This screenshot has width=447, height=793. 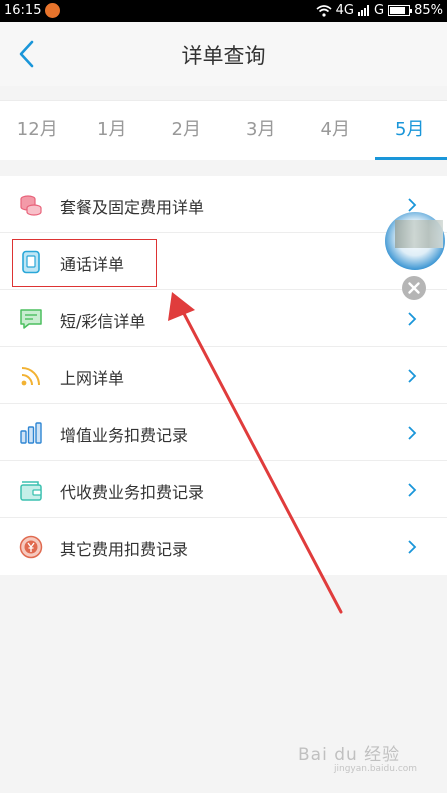 What do you see at coordinates (52, 10) in the screenshot?
I see `notification-app-icon` at bounding box center [52, 10].